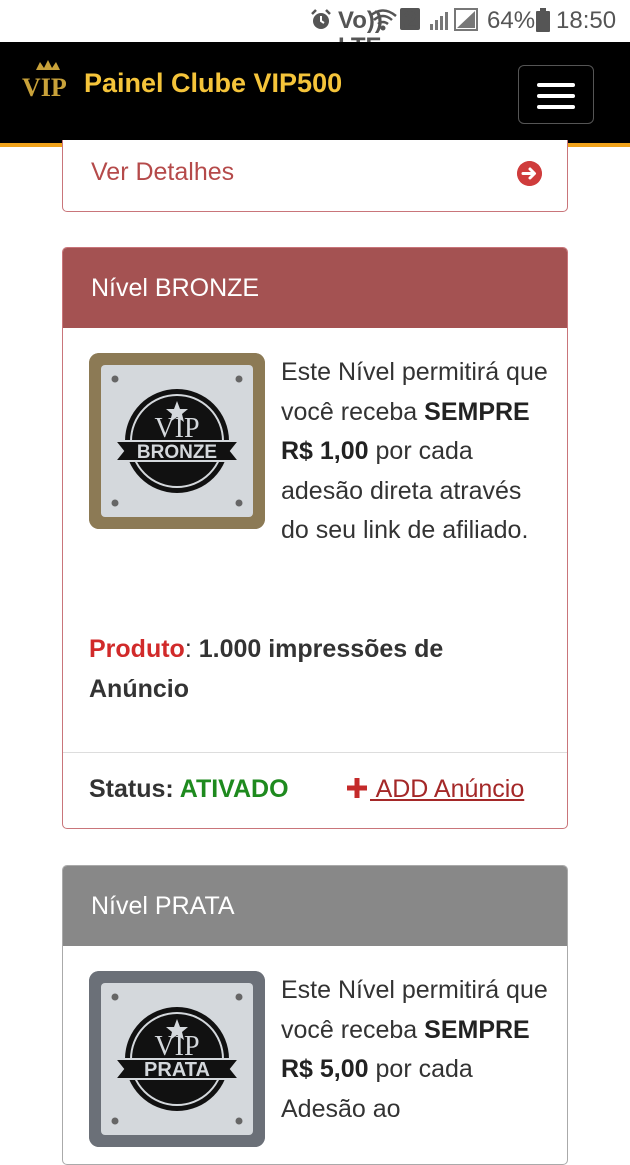  What do you see at coordinates (315, 752) in the screenshot?
I see `card-divider` at bounding box center [315, 752].